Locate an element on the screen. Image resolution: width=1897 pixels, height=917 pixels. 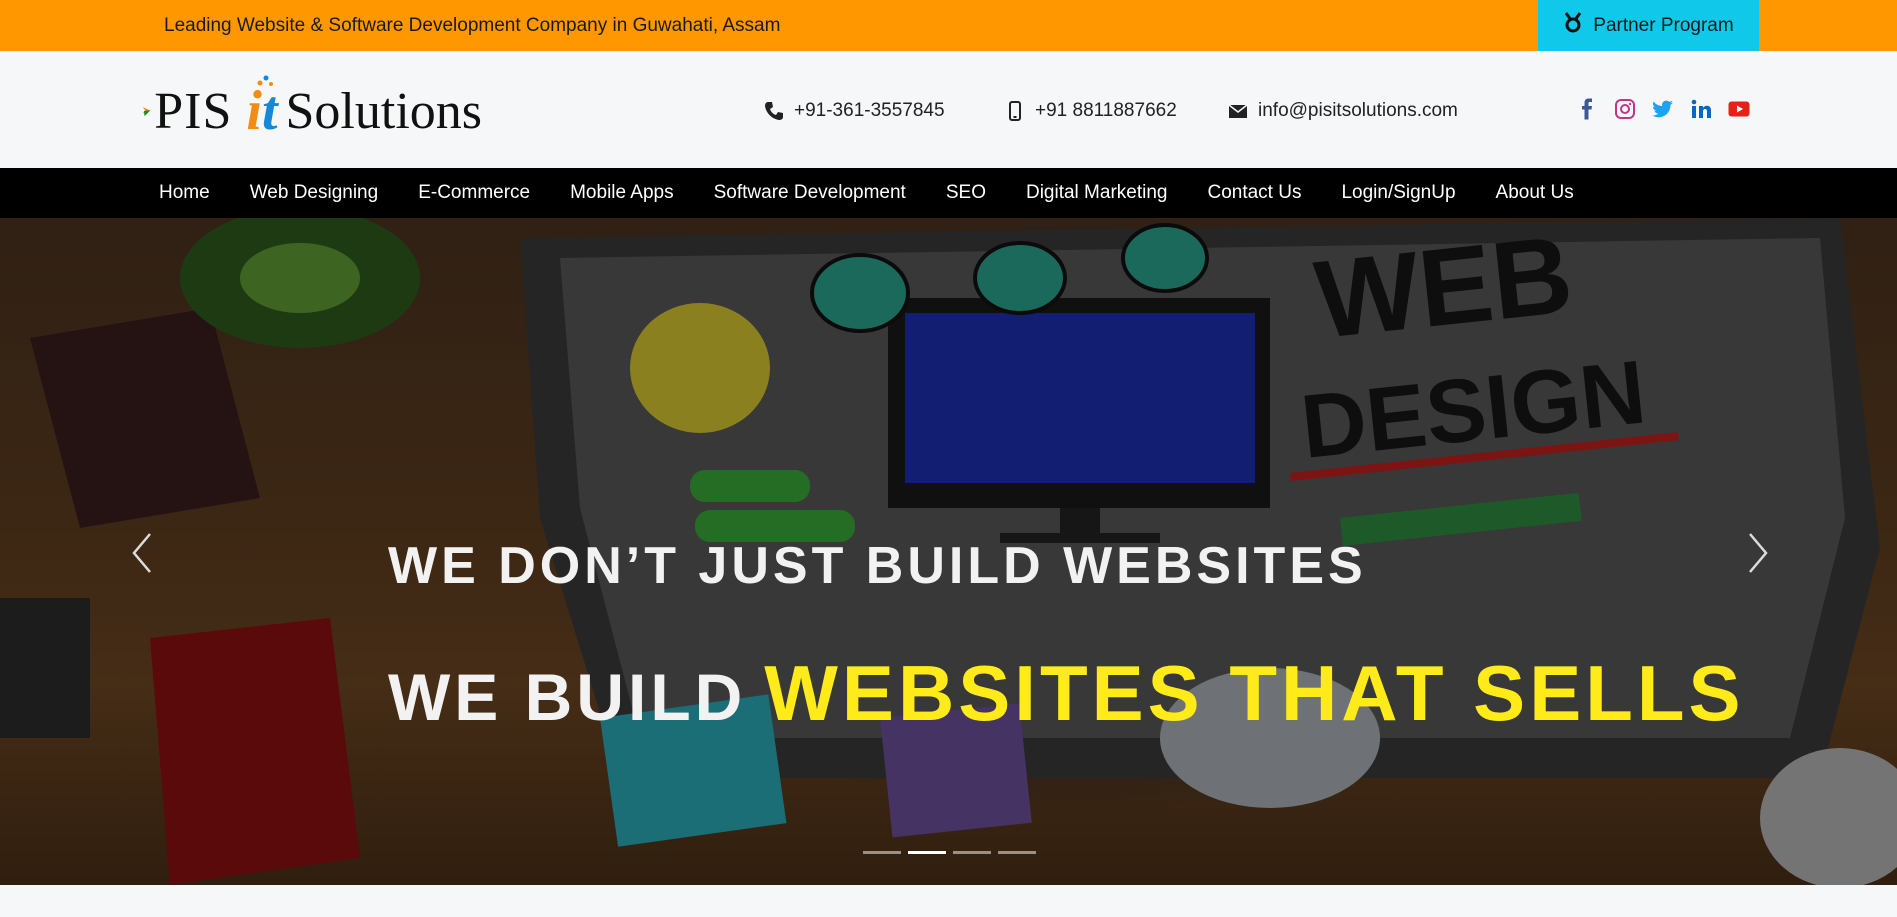
mobile-icon is located at coordinates (1015, 111).